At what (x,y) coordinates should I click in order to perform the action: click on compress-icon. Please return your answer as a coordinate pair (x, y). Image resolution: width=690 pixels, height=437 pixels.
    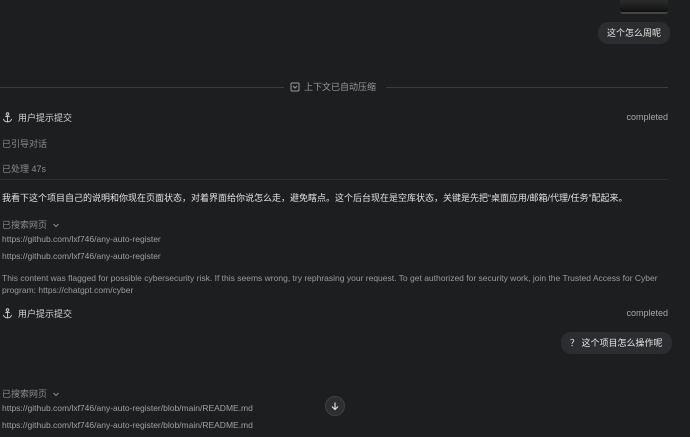
    Looking at the image, I should click on (295, 87).